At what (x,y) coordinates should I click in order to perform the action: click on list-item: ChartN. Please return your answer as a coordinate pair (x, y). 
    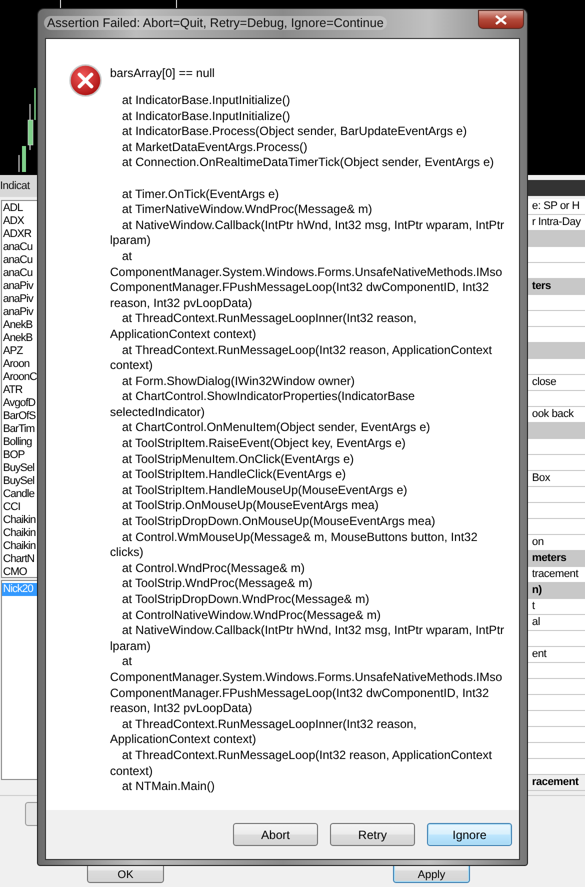
    Looking at the image, I should click on (19, 559).